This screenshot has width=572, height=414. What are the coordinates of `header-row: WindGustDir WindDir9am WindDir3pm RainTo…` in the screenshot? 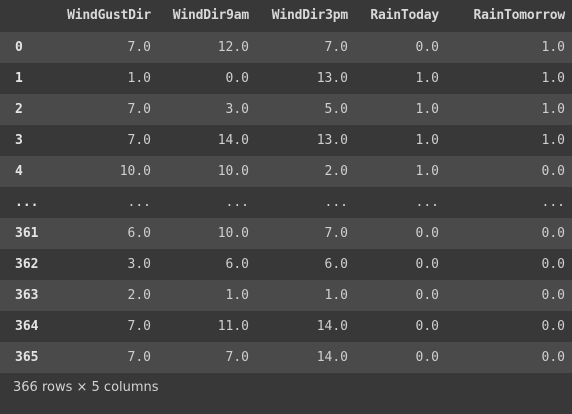 It's located at (286, 16).